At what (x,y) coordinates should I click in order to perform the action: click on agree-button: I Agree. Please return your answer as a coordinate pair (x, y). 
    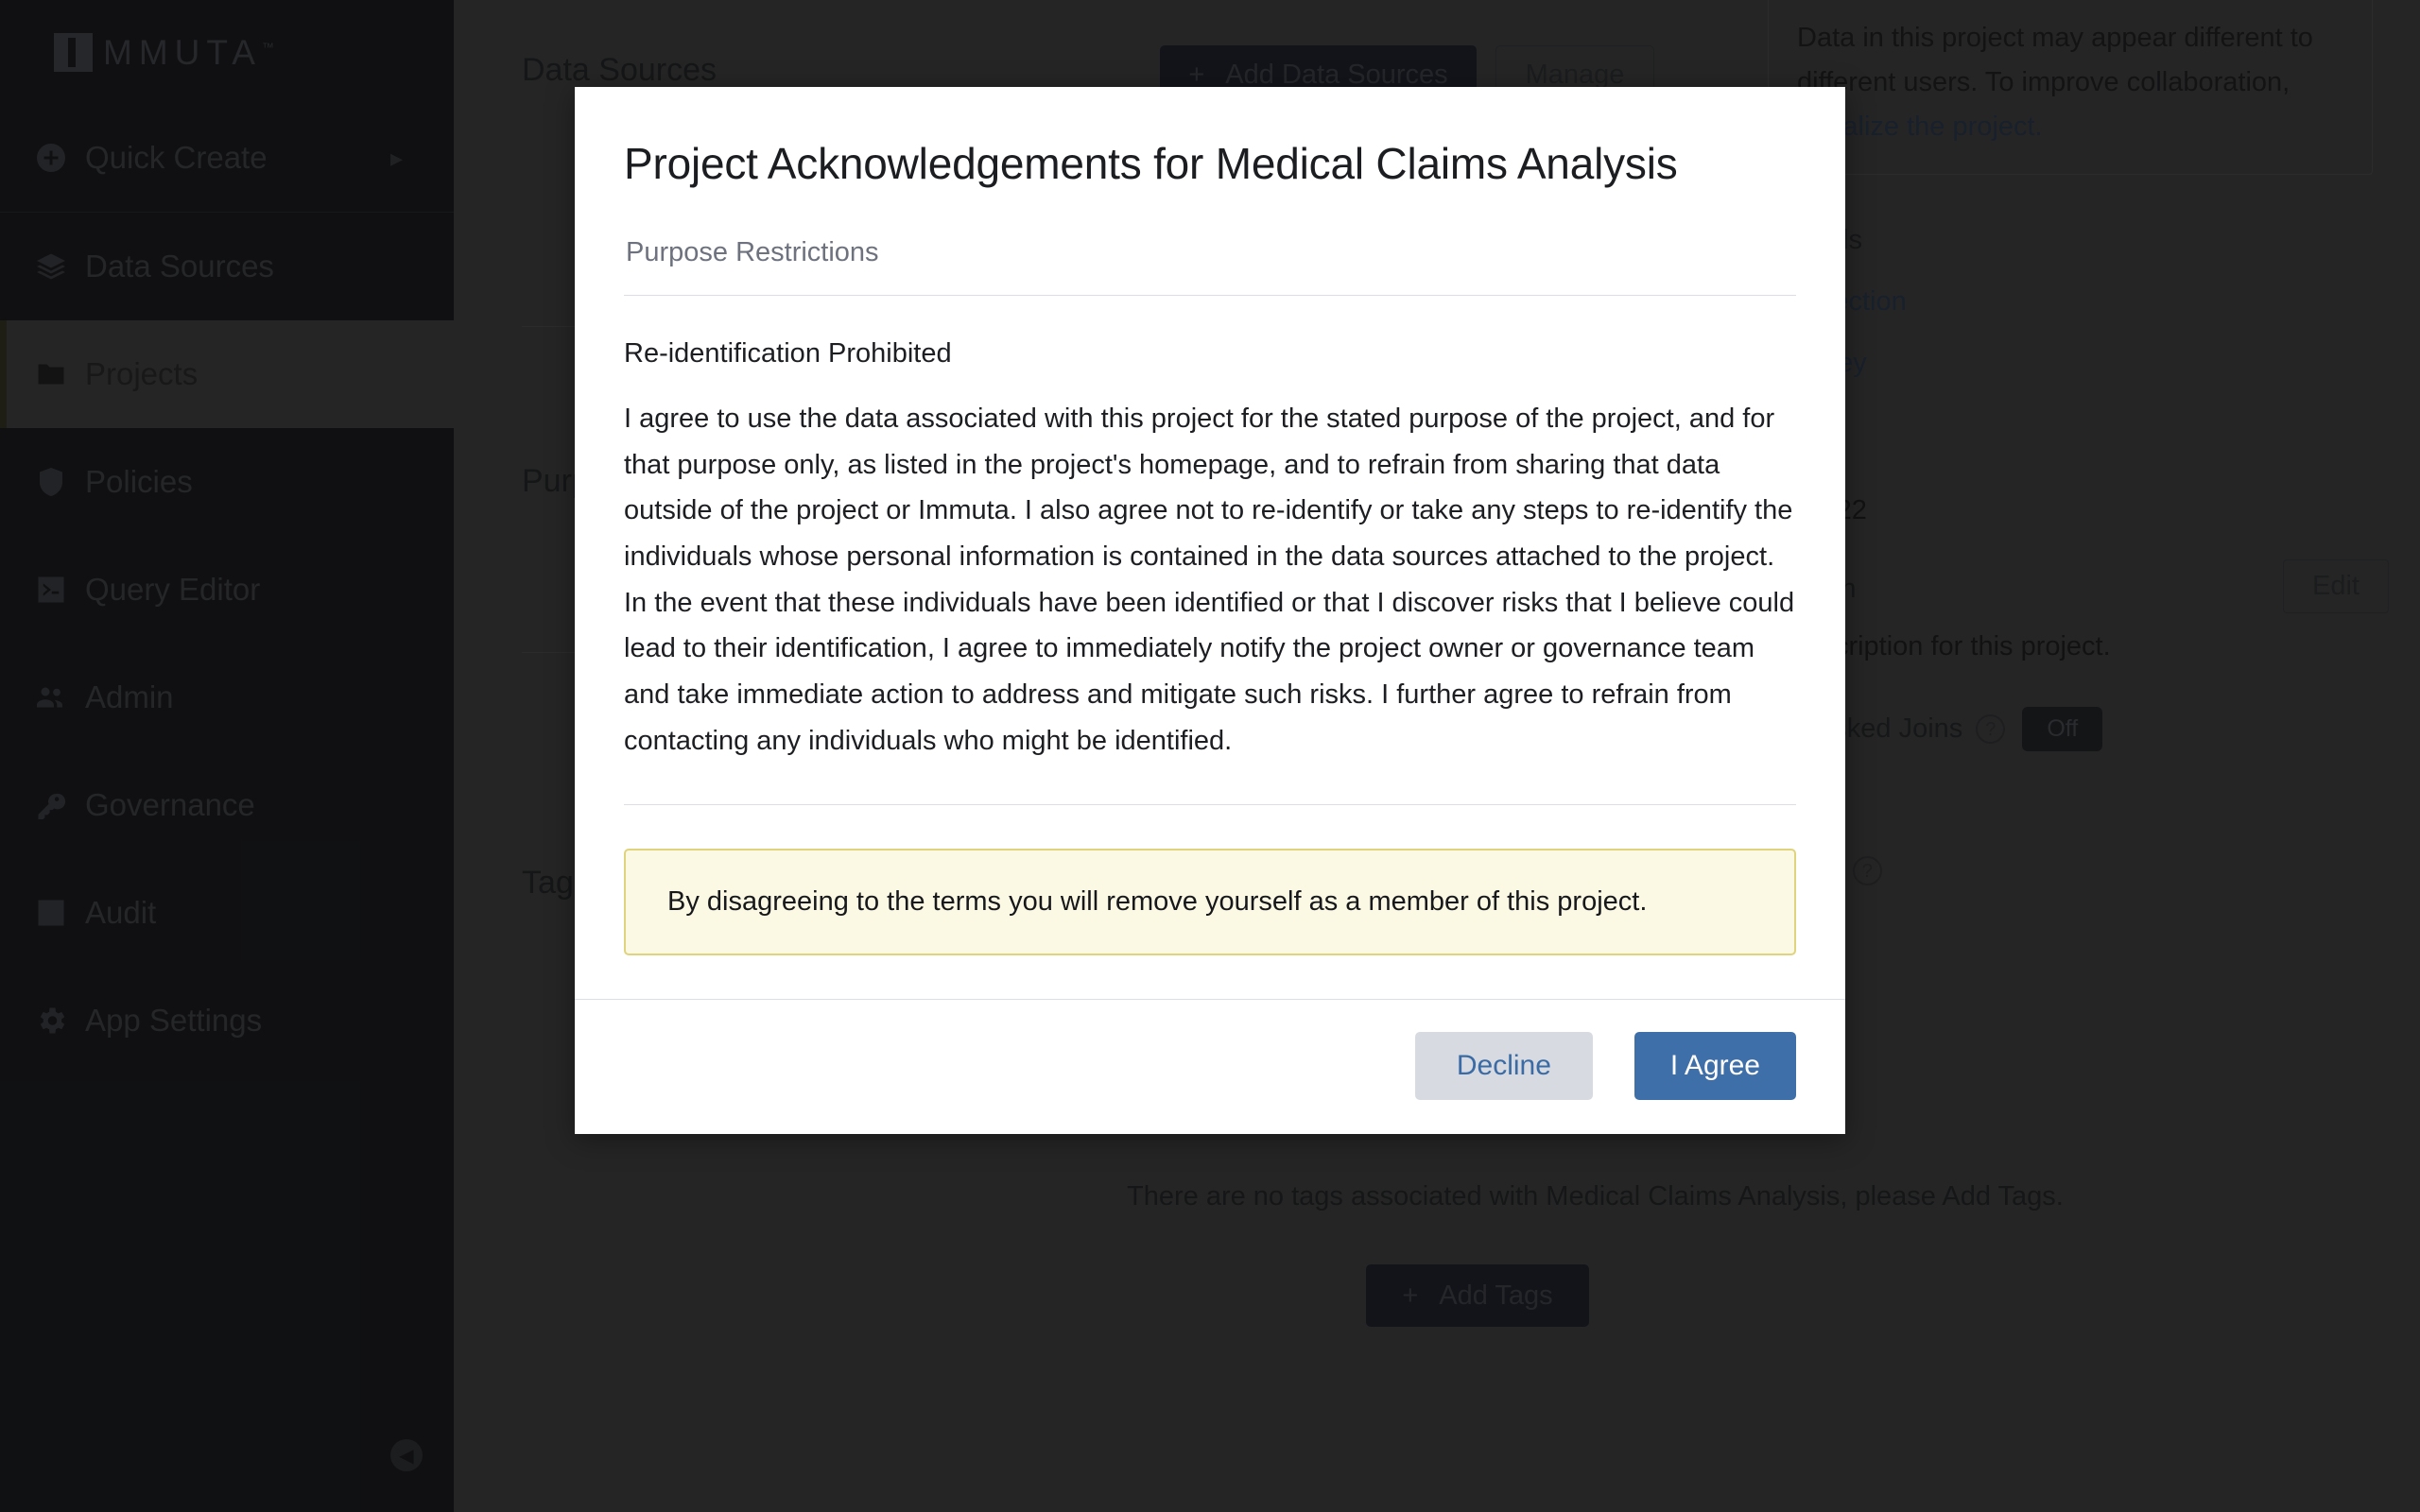
    Looking at the image, I should click on (1715, 1065).